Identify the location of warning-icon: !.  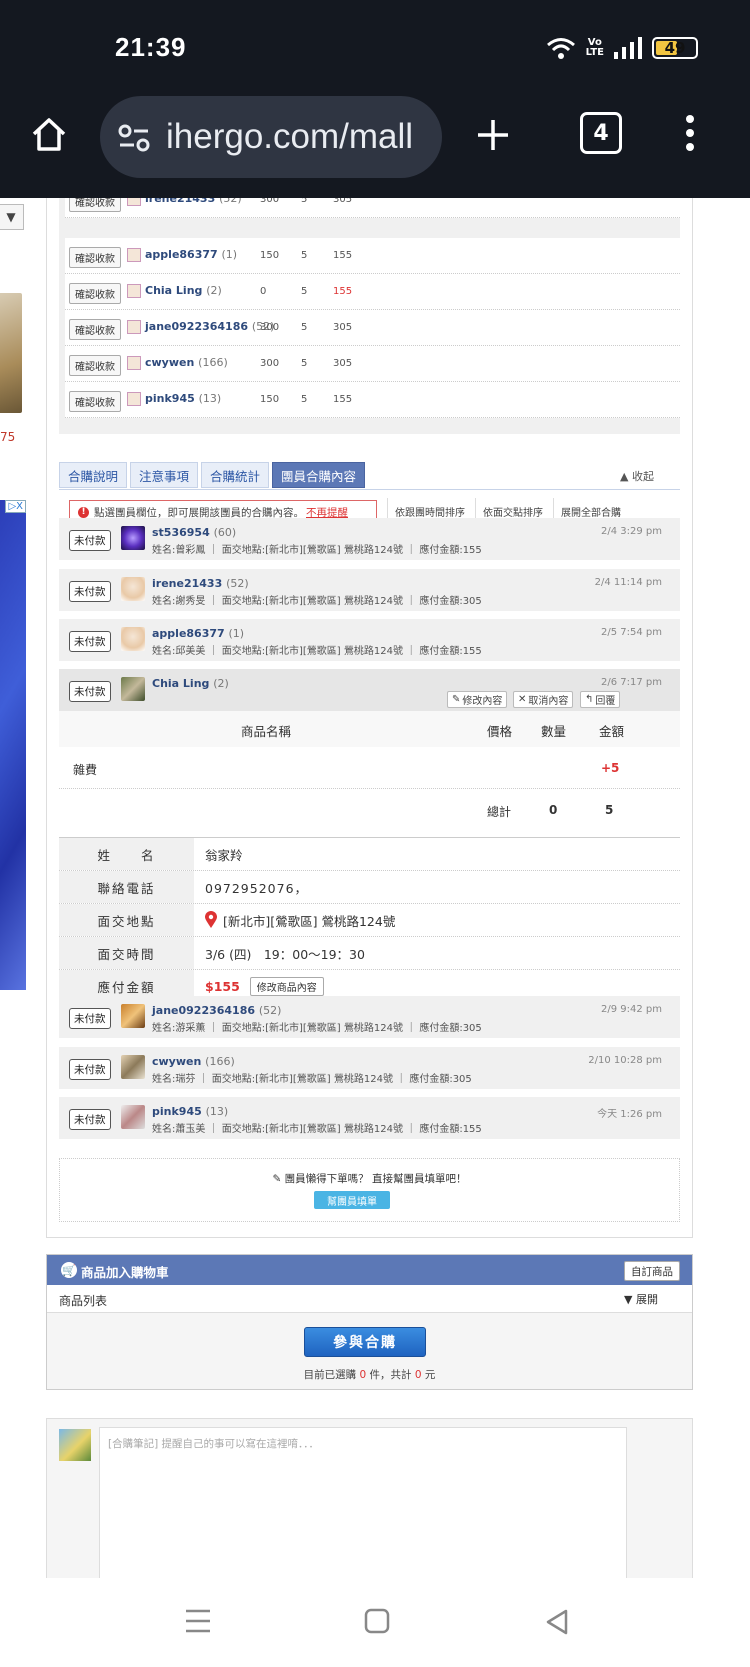
(83, 512).